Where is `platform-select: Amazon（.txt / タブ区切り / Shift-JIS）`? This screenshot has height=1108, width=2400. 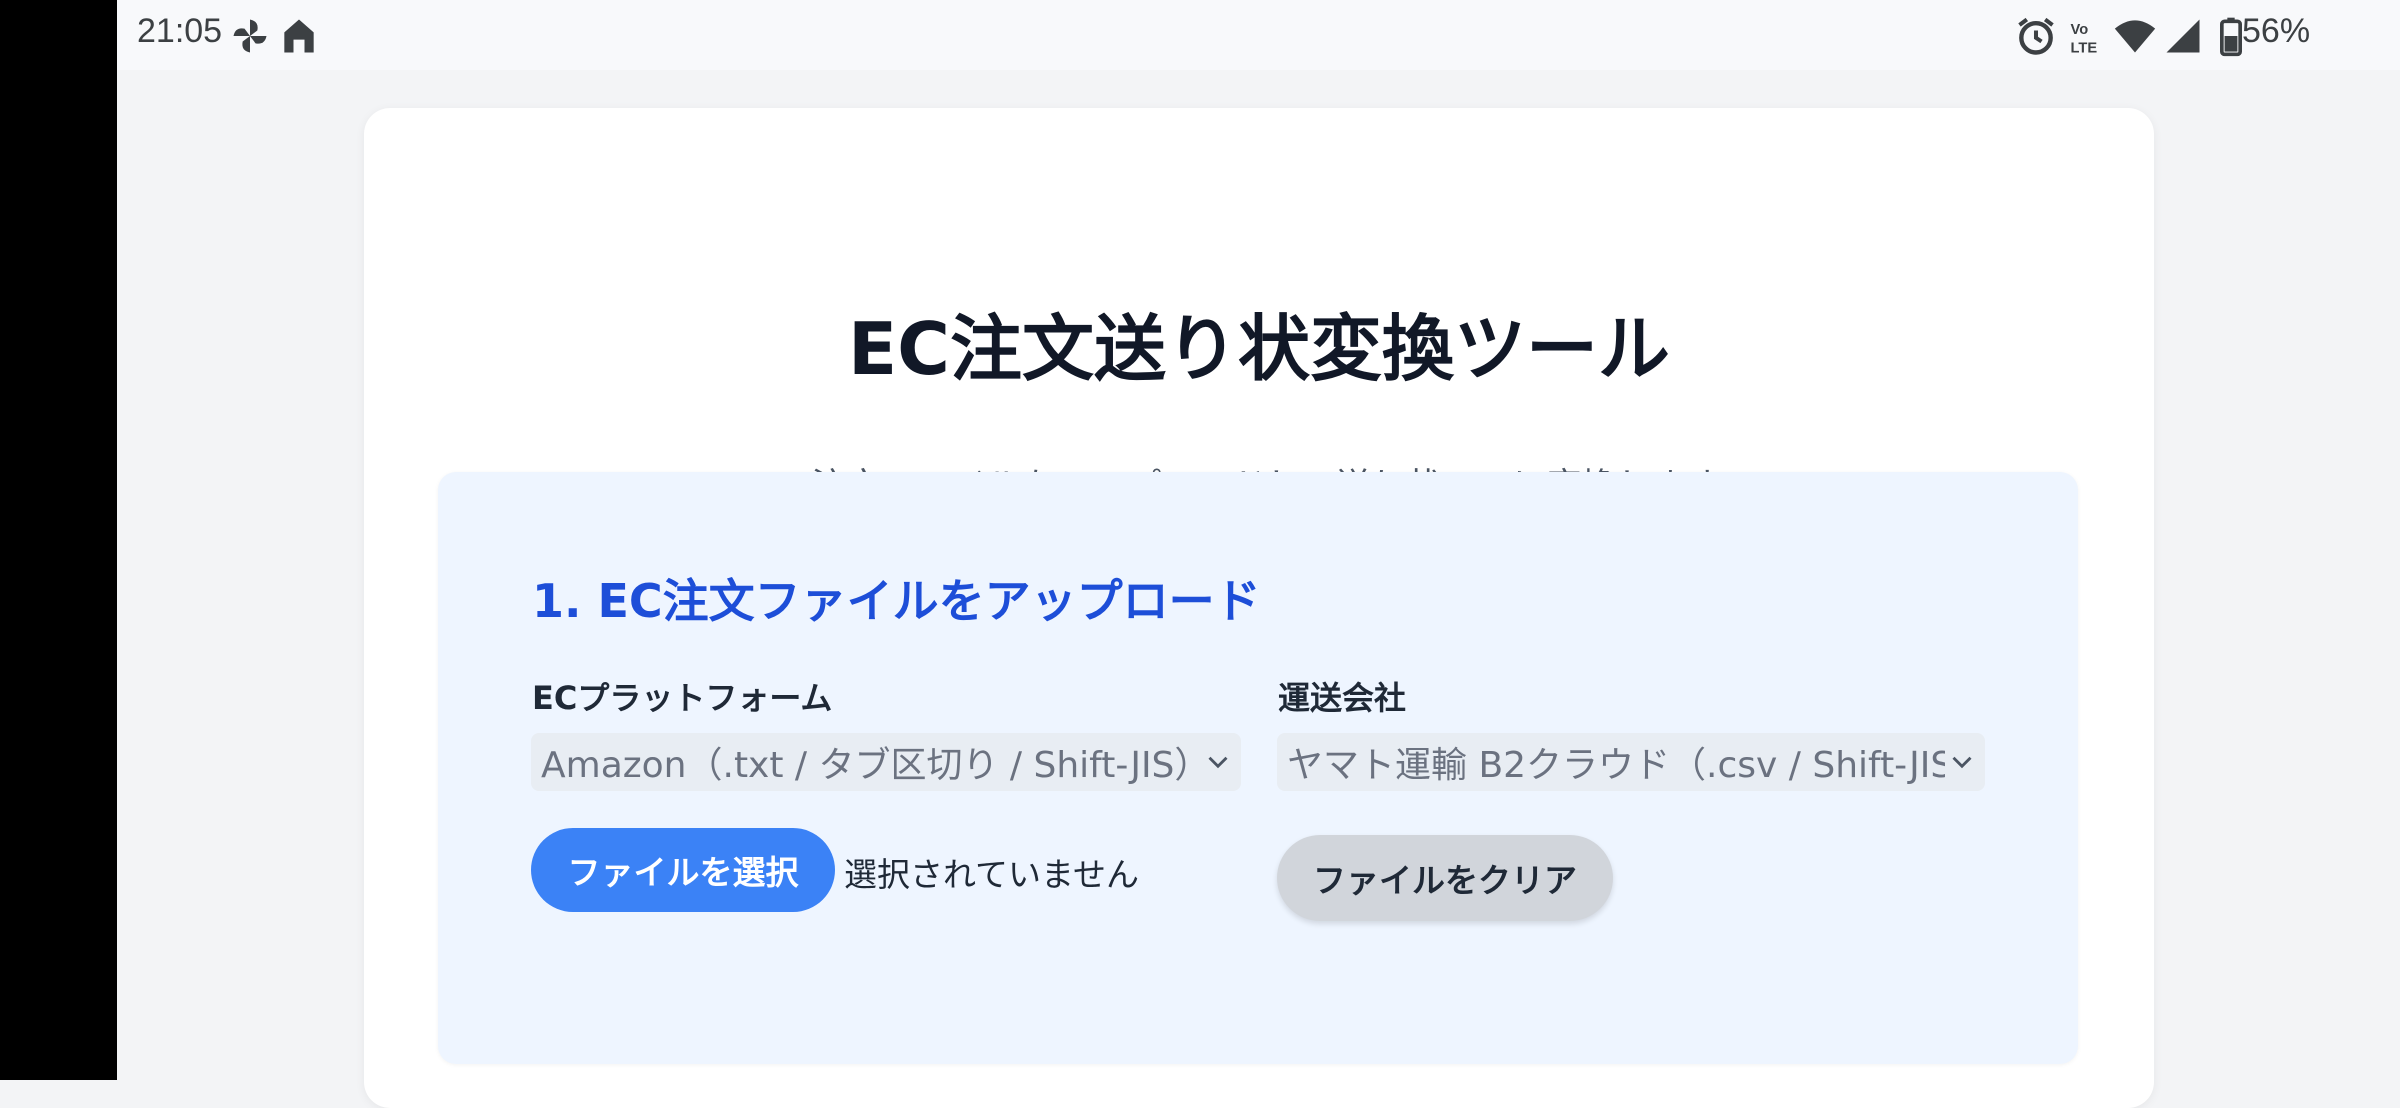 platform-select: Amazon（.txt / タブ区切り / Shift-JIS） is located at coordinates (886, 762).